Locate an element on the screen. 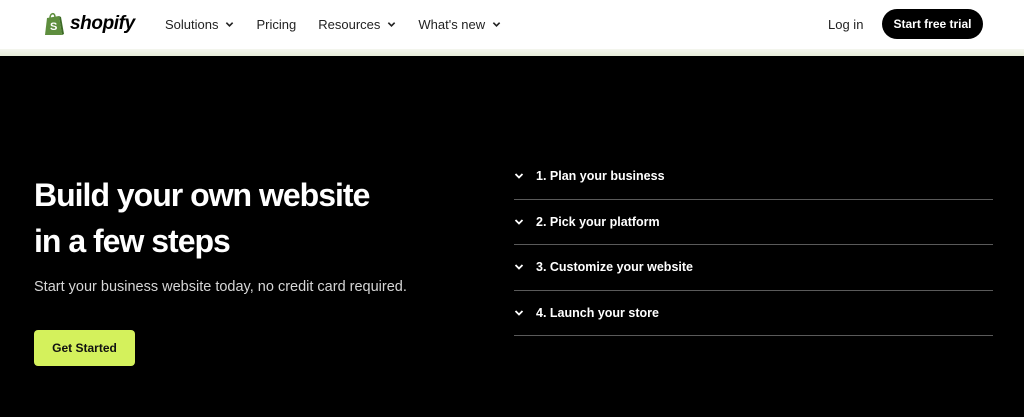 The height and width of the screenshot is (417, 1024). header-divider is located at coordinates (512, 52).